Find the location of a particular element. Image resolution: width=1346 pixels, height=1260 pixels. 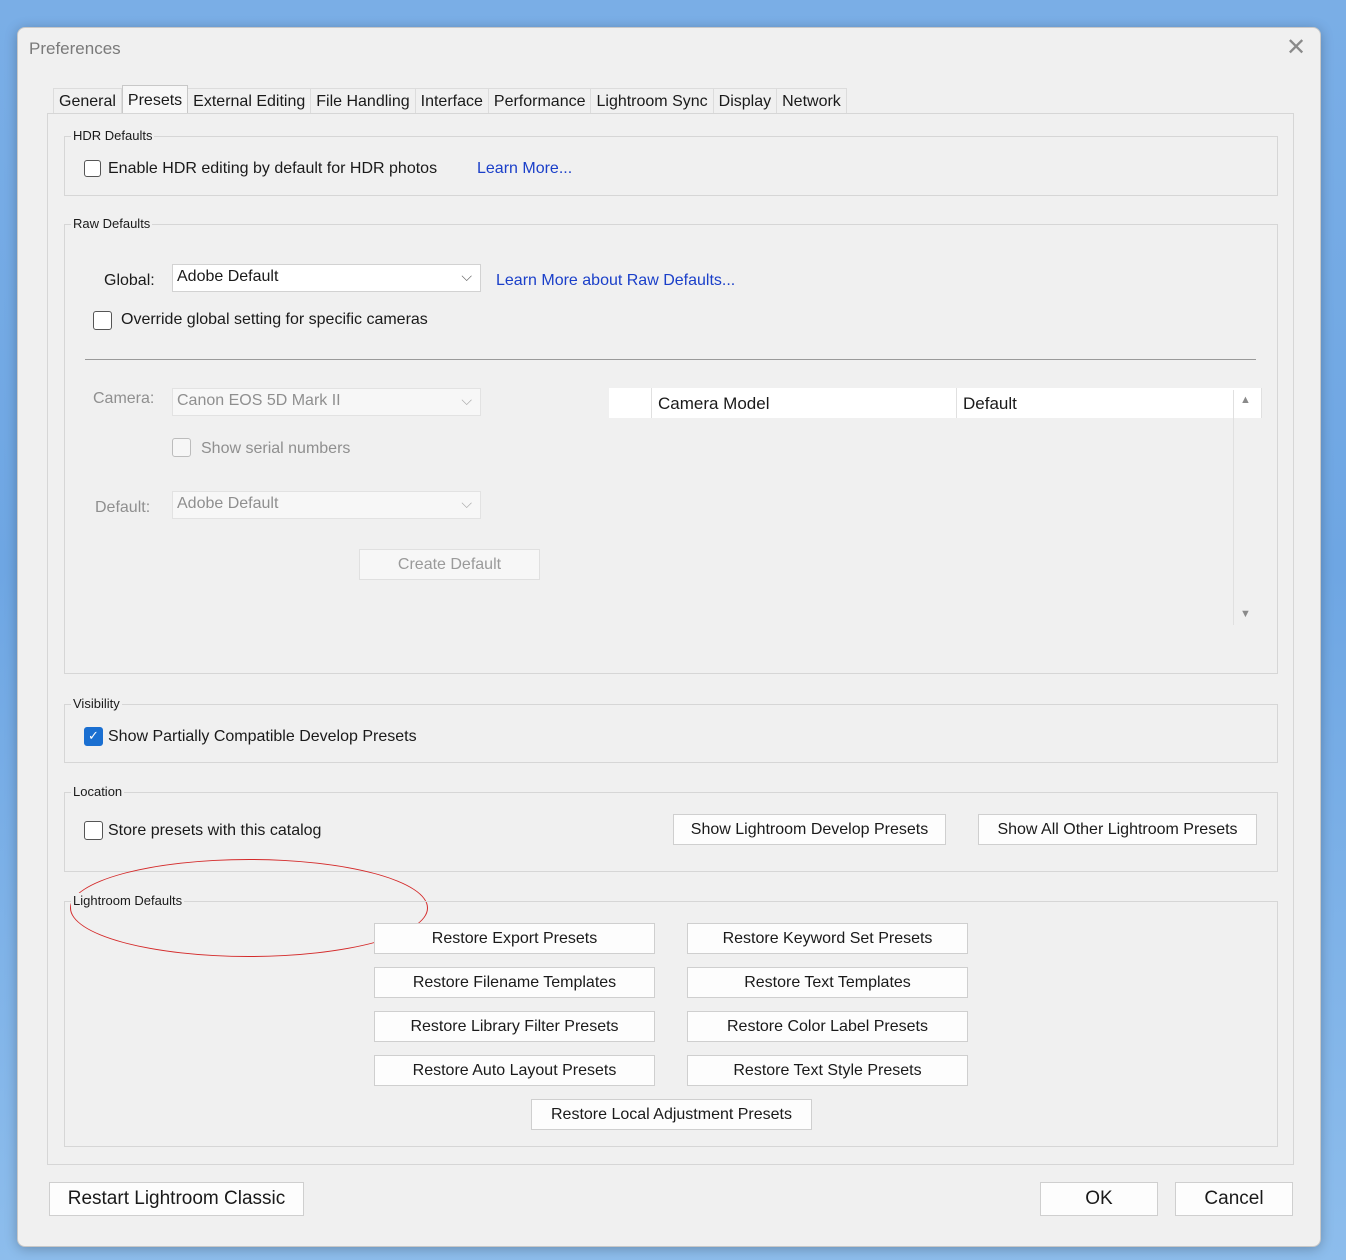

tab-display: Display is located at coordinates (745, 101).